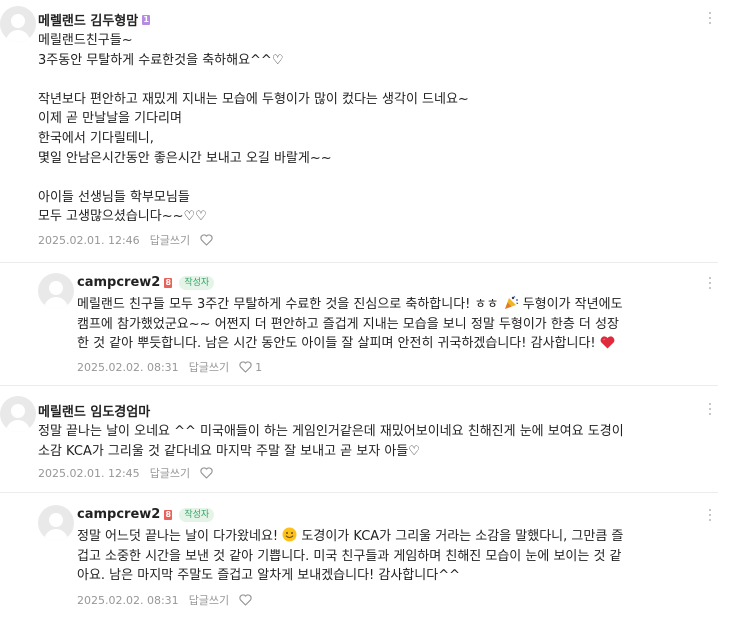 Image resolution: width=734 pixels, height=619 pixels. What do you see at coordinates (511, 302) in the screenshot?
I see `party-popper-emoji` at bounding box center [511, 302].